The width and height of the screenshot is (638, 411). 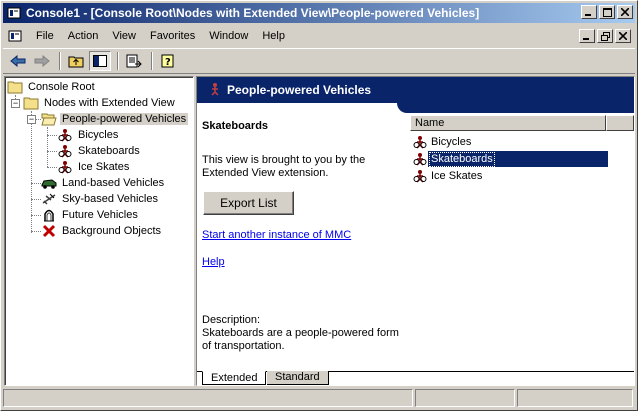 I want to click on list-item: Ice Skates, so click(x=448, y=176).